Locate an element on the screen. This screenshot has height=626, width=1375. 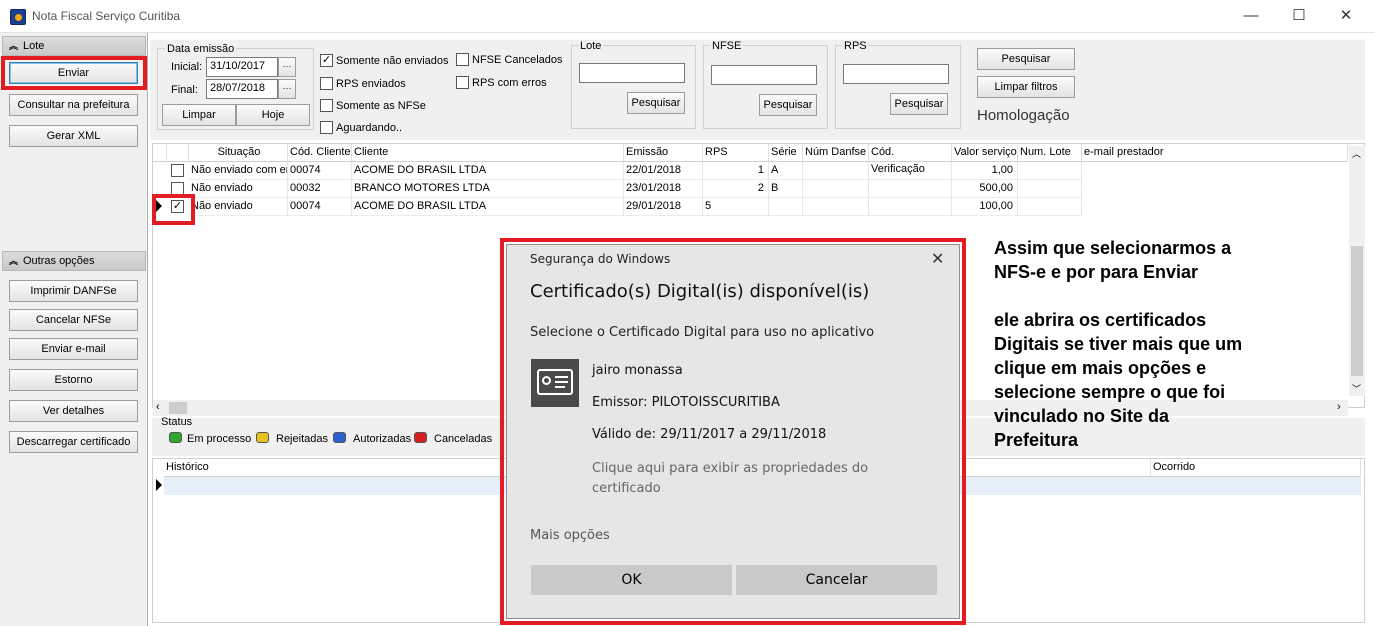
limpar-data-button: Limpar is located at coordinates (199, 115).